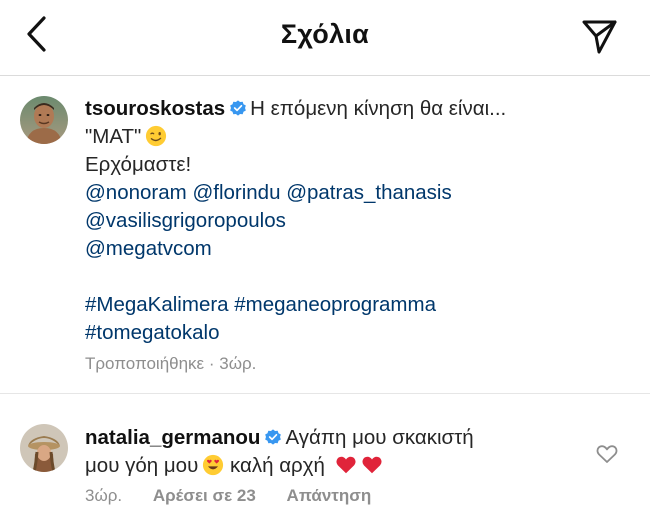 The height and width of the screenshot is (526, 650). I want to click on winking-face-emoji, so click(156, 136).